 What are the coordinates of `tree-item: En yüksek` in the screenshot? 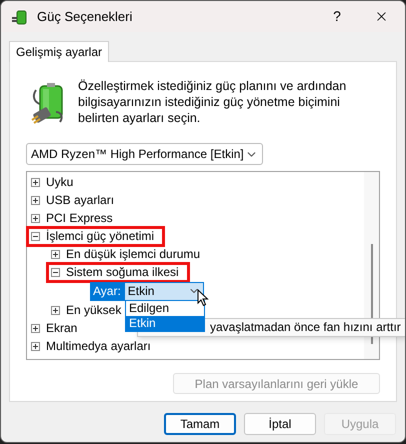 It's located at (94, 310).